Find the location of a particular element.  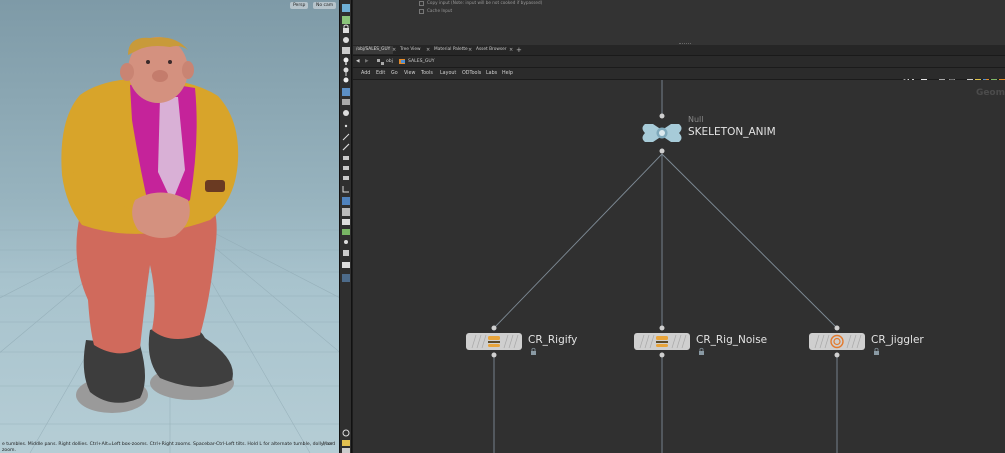

note-icon is located at coordinates (978, 77).